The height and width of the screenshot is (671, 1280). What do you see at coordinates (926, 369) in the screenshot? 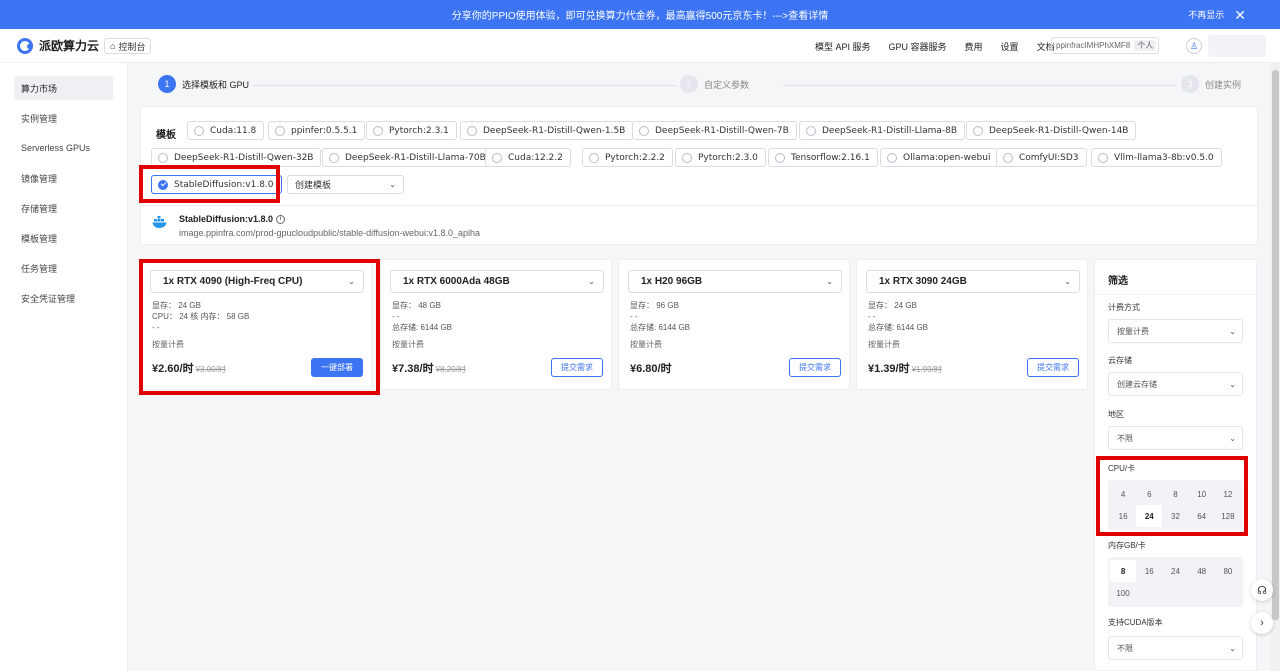
I see `original-price: ¥1.99/时` at bounding box center [926, 369].